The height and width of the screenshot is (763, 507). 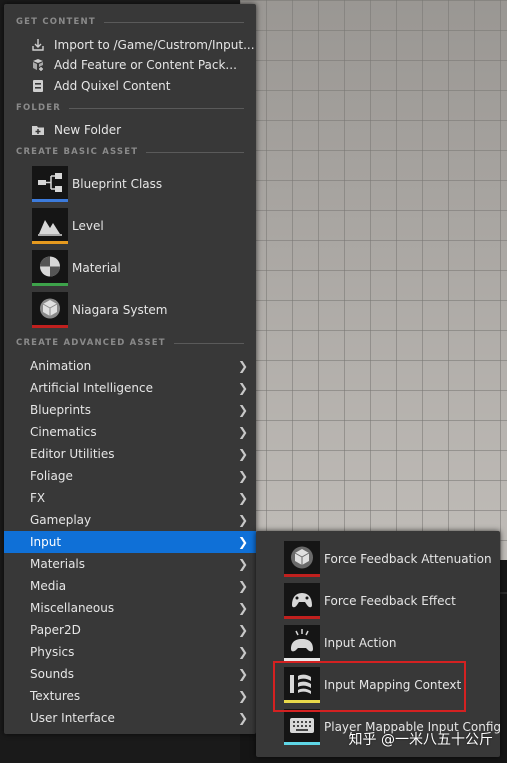 What do you see at coordinates (91, 388) in the screenshot?
I see `category-label: Artificial Intelligence` at bounding box center [91, 388].